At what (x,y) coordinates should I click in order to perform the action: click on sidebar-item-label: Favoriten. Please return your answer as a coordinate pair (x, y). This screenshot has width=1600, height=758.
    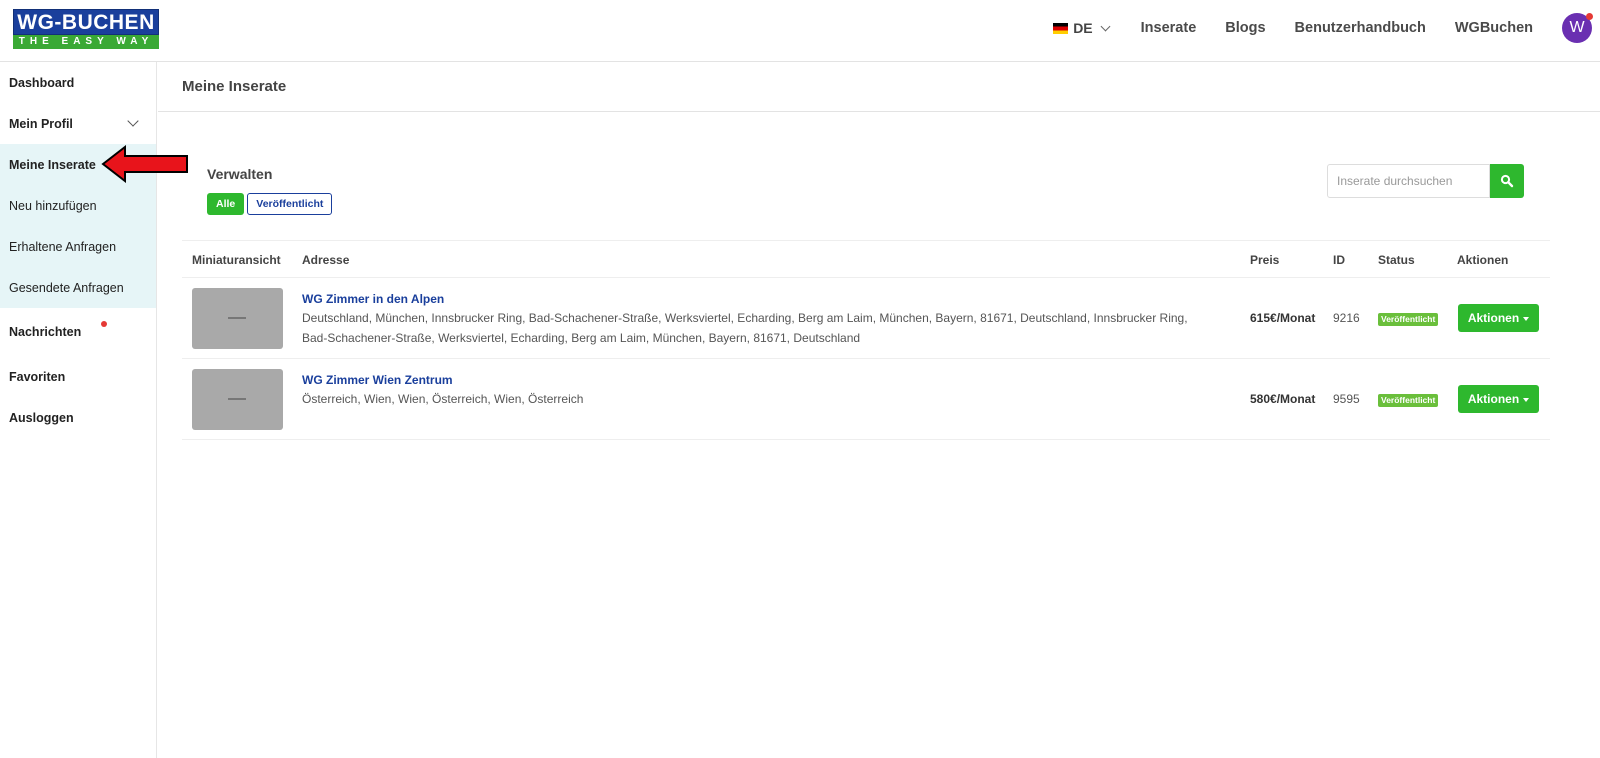
    Looking at the image, I should click on (37, 376).